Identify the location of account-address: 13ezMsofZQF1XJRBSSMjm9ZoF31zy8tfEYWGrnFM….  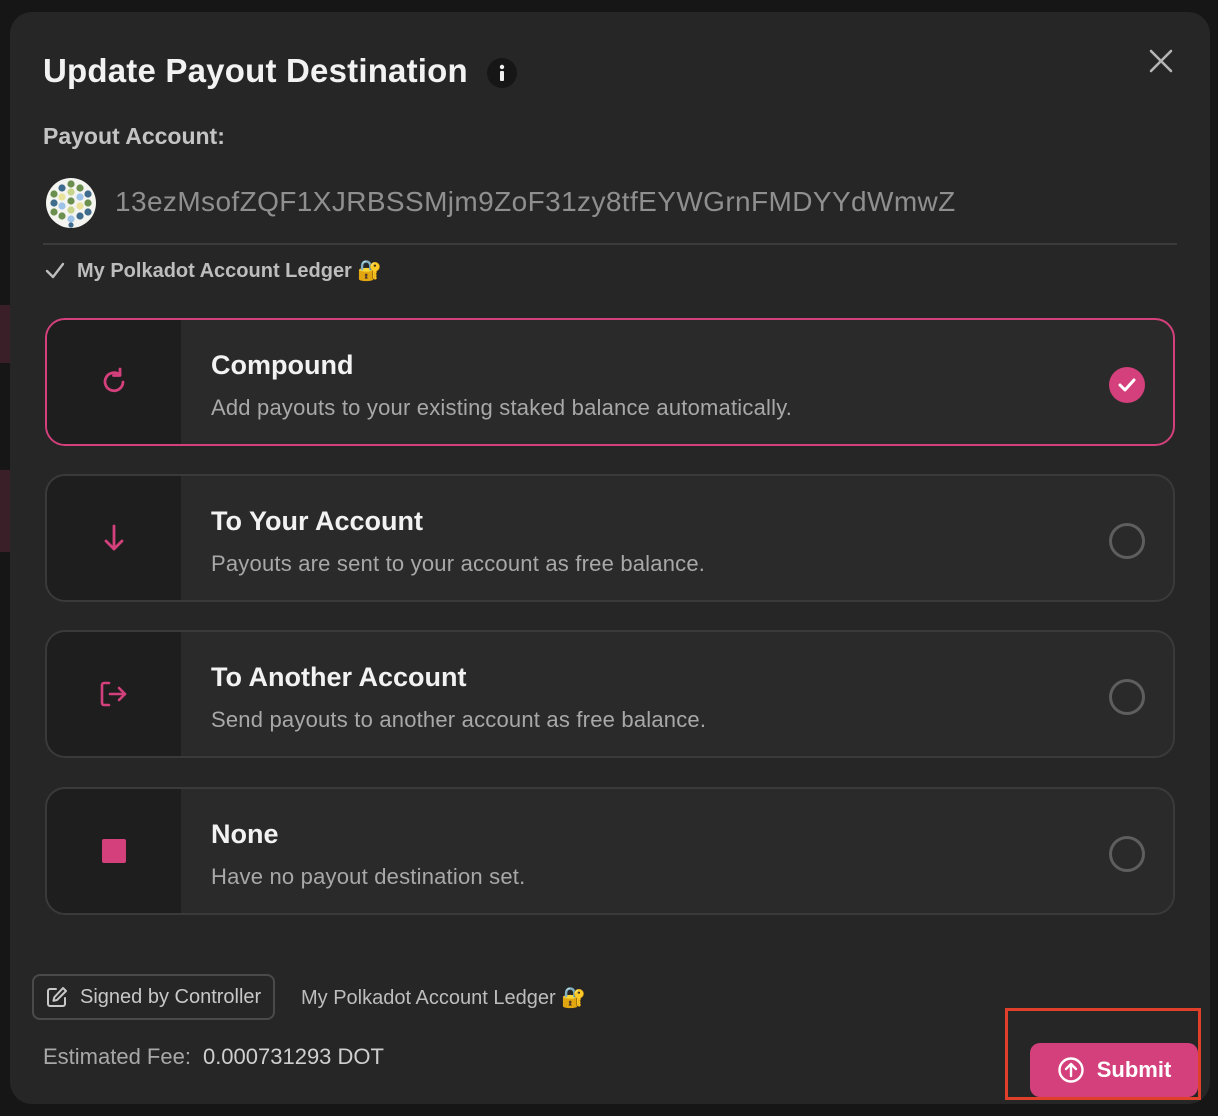
(535, 201).